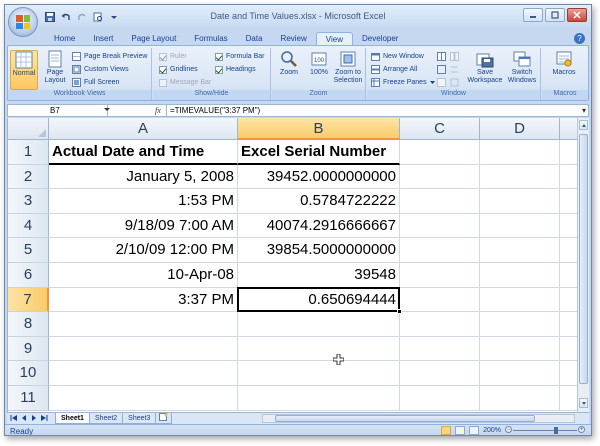 The height and width of the screenshot is (446, 600). What do you see at coordinates (319, 226) in the screenshot?
I see `cell-b4: 40074.2916666667` at bounding box center [319, 226].